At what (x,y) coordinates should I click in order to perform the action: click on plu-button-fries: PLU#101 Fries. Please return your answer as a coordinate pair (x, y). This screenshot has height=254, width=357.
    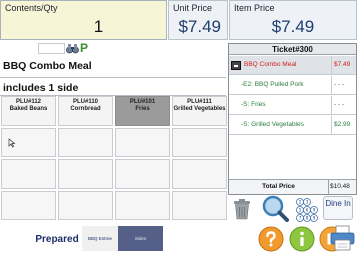
    Looking at the image, I should click on (142, 111).